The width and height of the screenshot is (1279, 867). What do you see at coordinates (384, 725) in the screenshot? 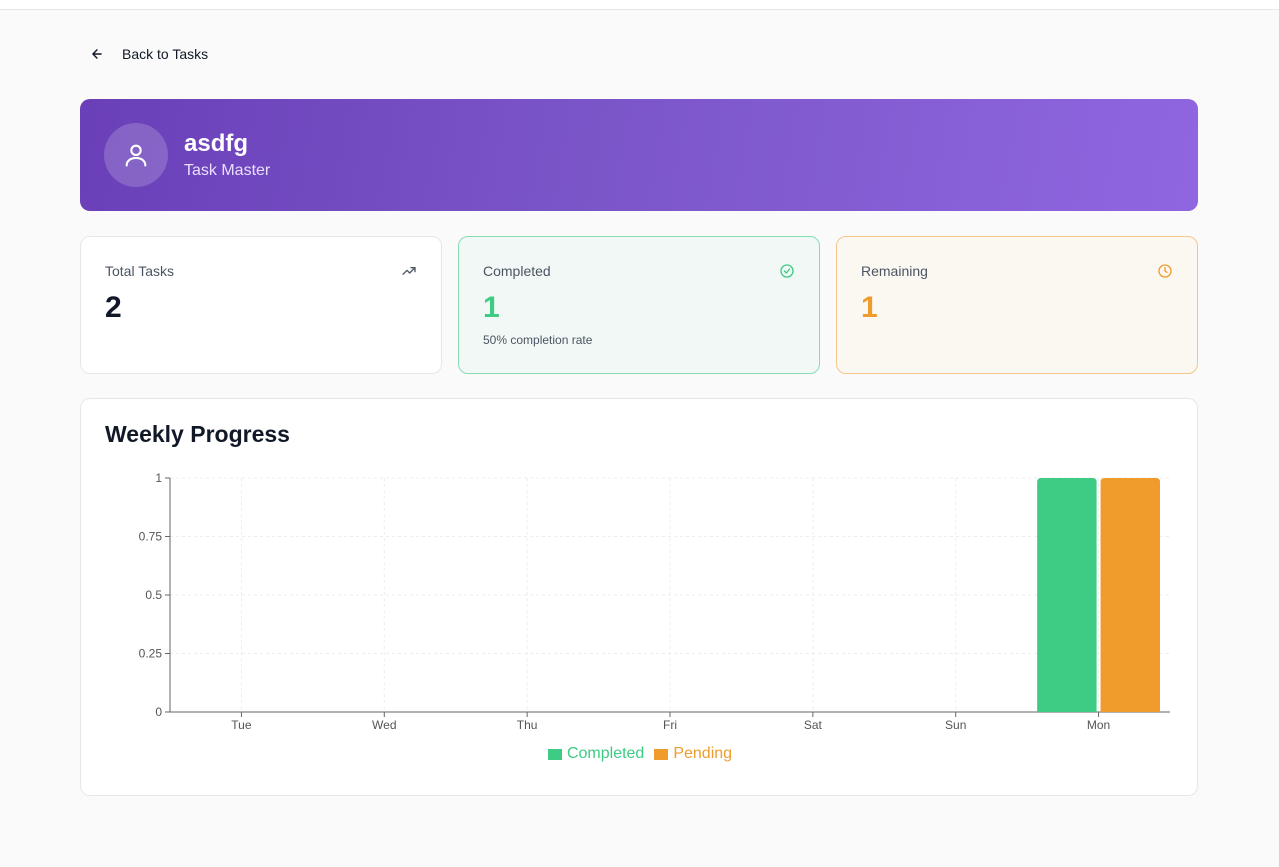
I see `x-tick-label: Wed` at bounding box center [384, 725].